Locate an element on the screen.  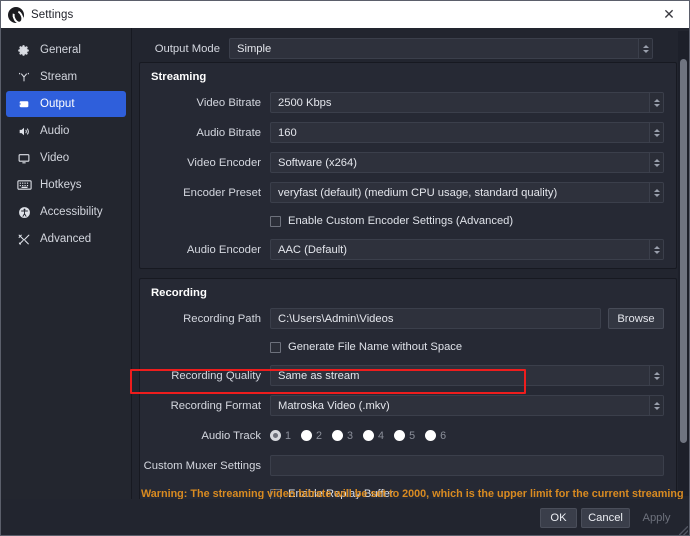
dialog-footer: OK Cancel Apply is located at coordinates (345, 517).